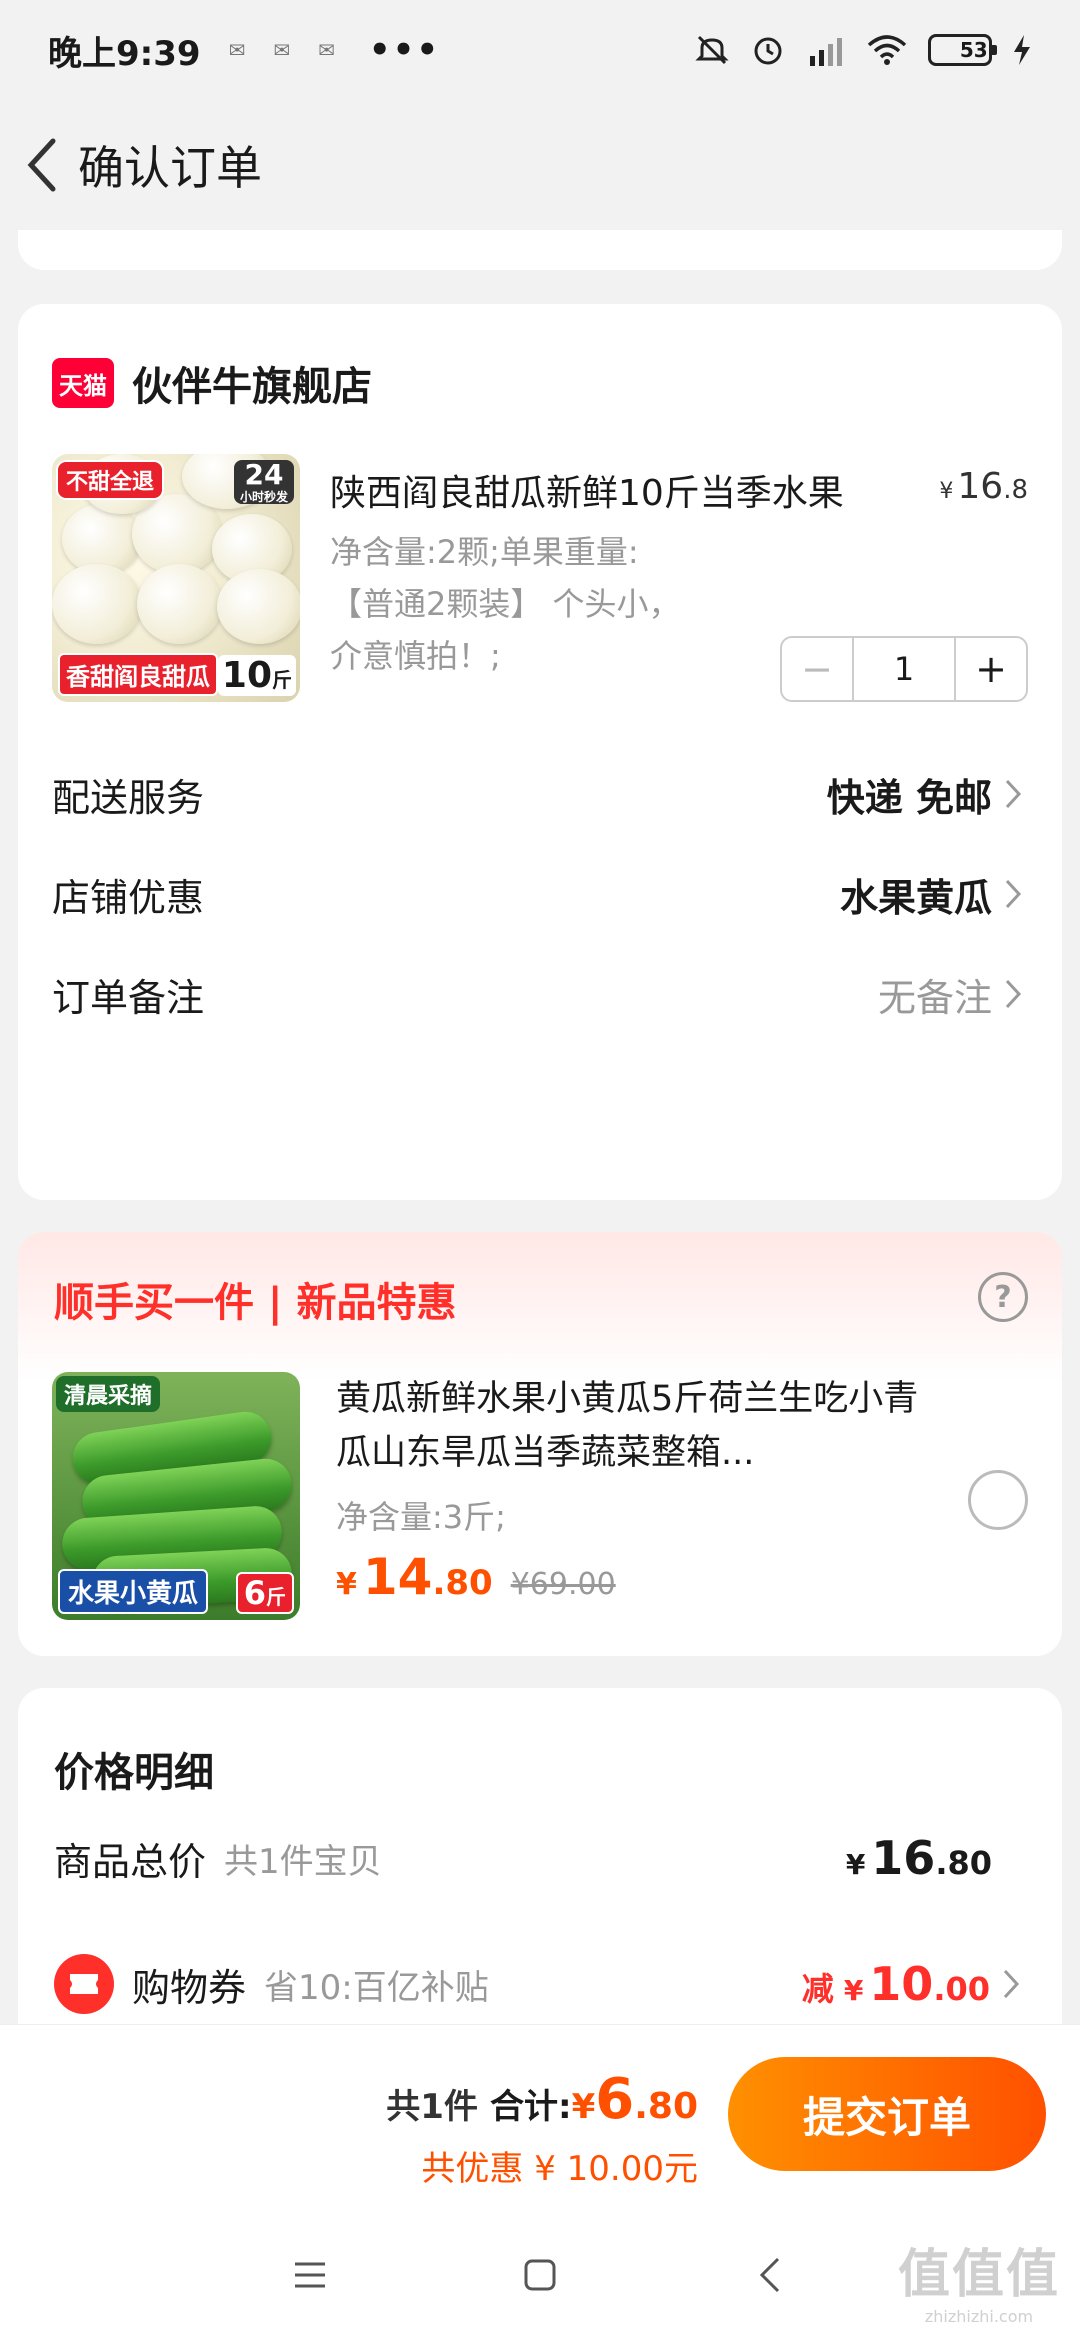 The height and width of the screenshot is (2340, 1080). What do you see at coordinates (826, 50) in the screenshot?
I see `signal-icon` at bounding box center [826, 50].